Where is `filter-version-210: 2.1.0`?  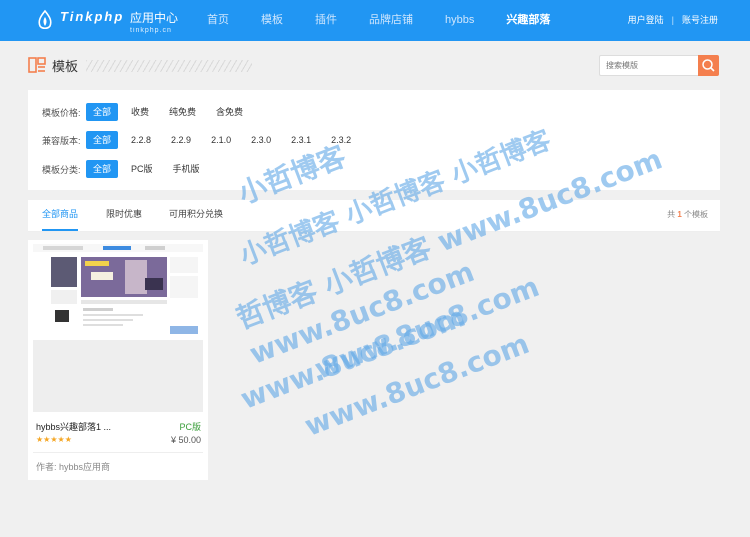 filter-version-210: 2.1.0 is located at coordinates (221, 140).